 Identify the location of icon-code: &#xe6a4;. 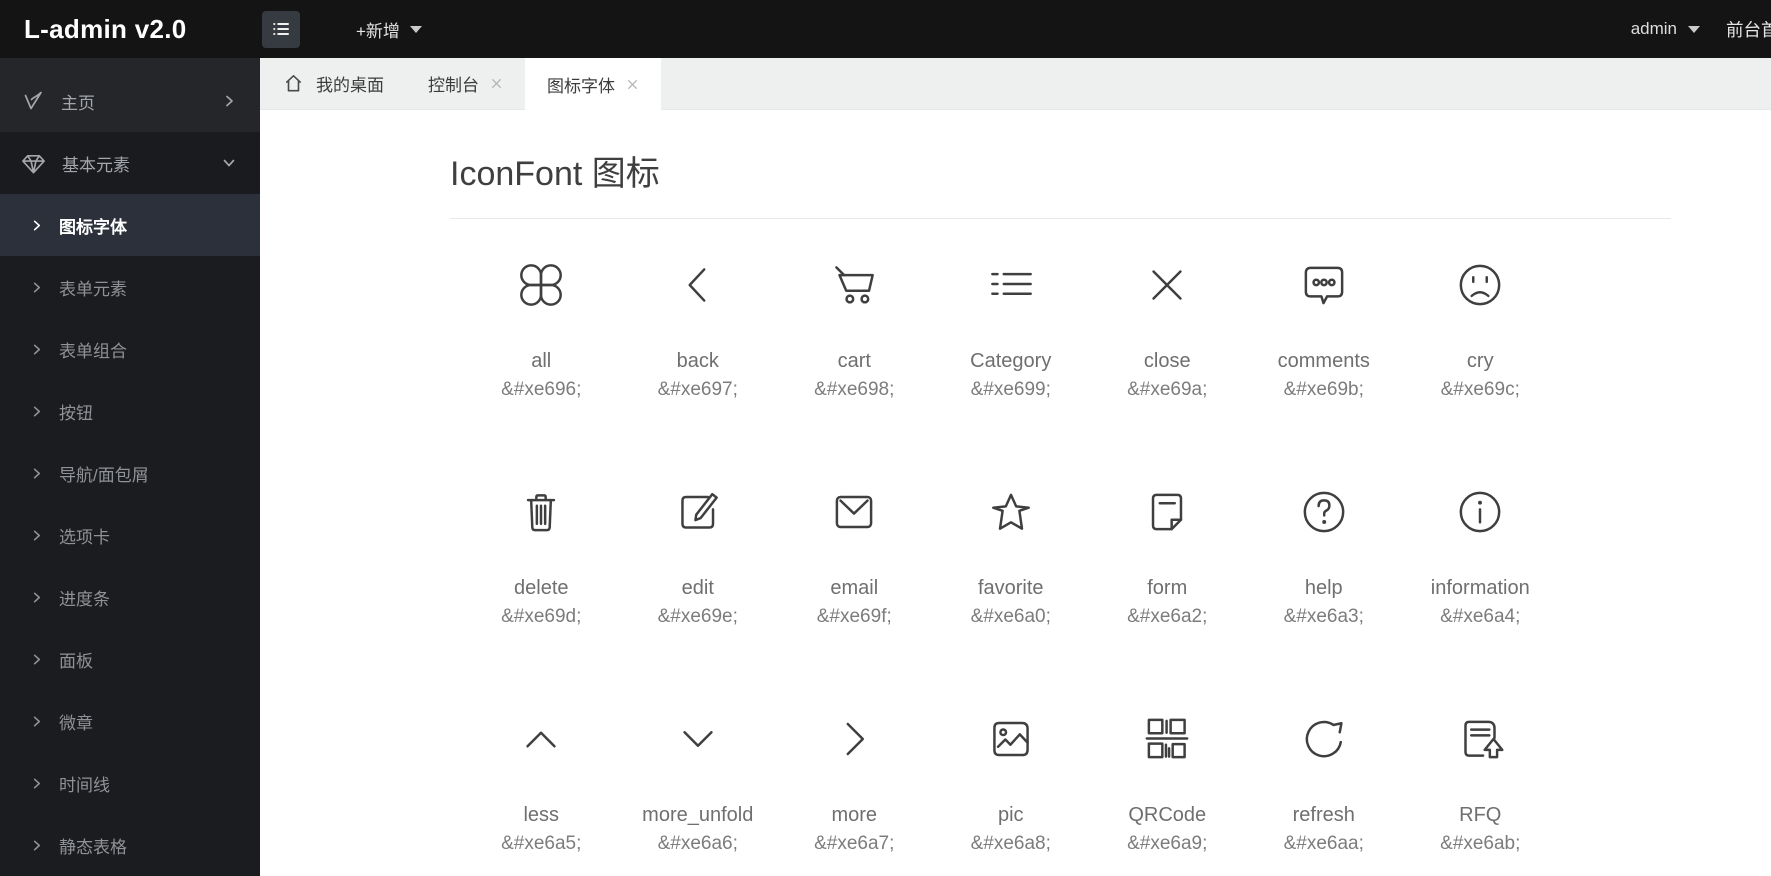
(1480, 616).